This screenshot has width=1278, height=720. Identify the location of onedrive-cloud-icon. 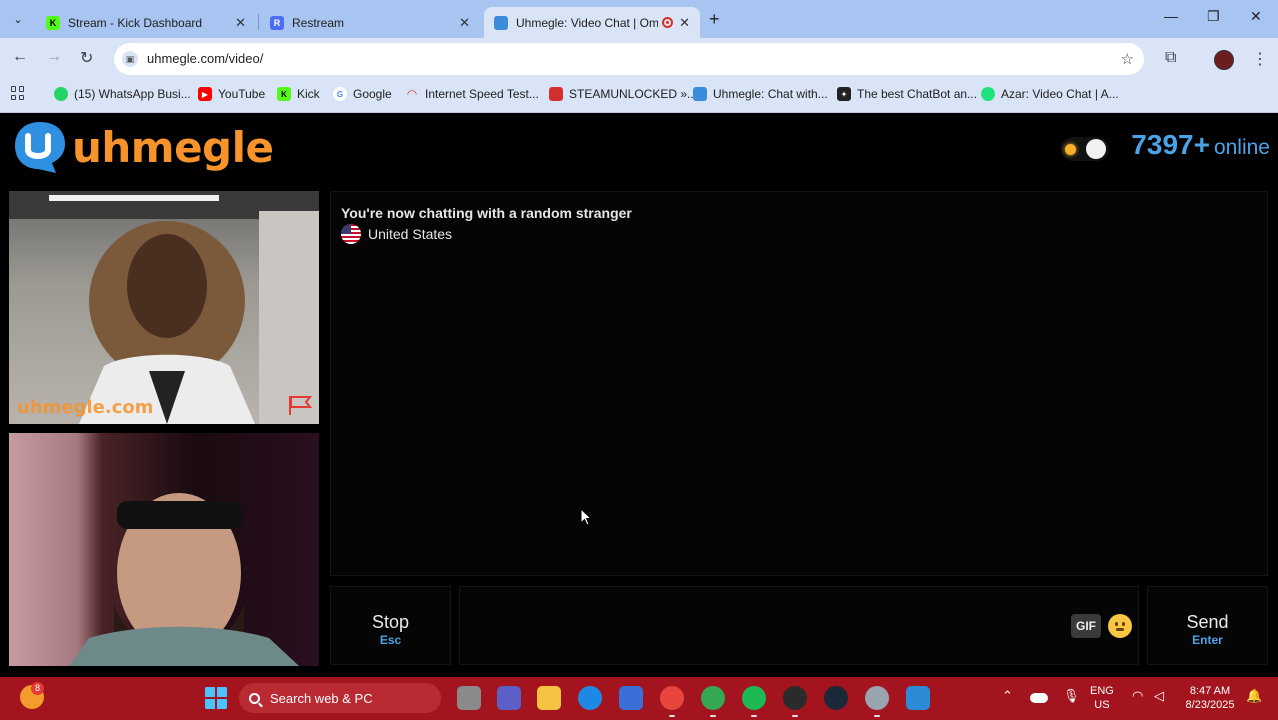
(1039, 698).